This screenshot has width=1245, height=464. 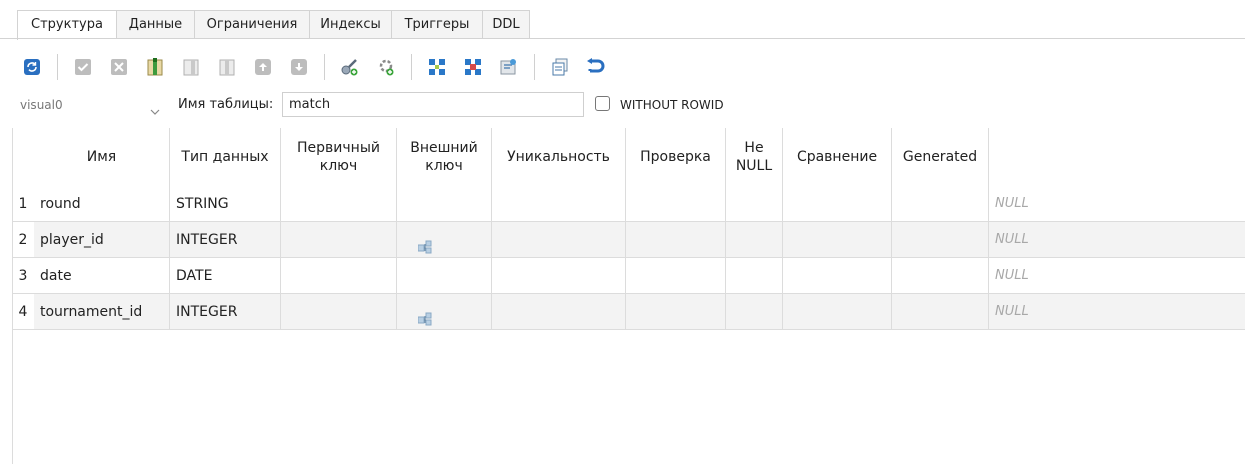 What do you see at coordinates (225, 276) in the screenshot?
I see `data-type-cell: DATE` at bounding box center [225, 276].